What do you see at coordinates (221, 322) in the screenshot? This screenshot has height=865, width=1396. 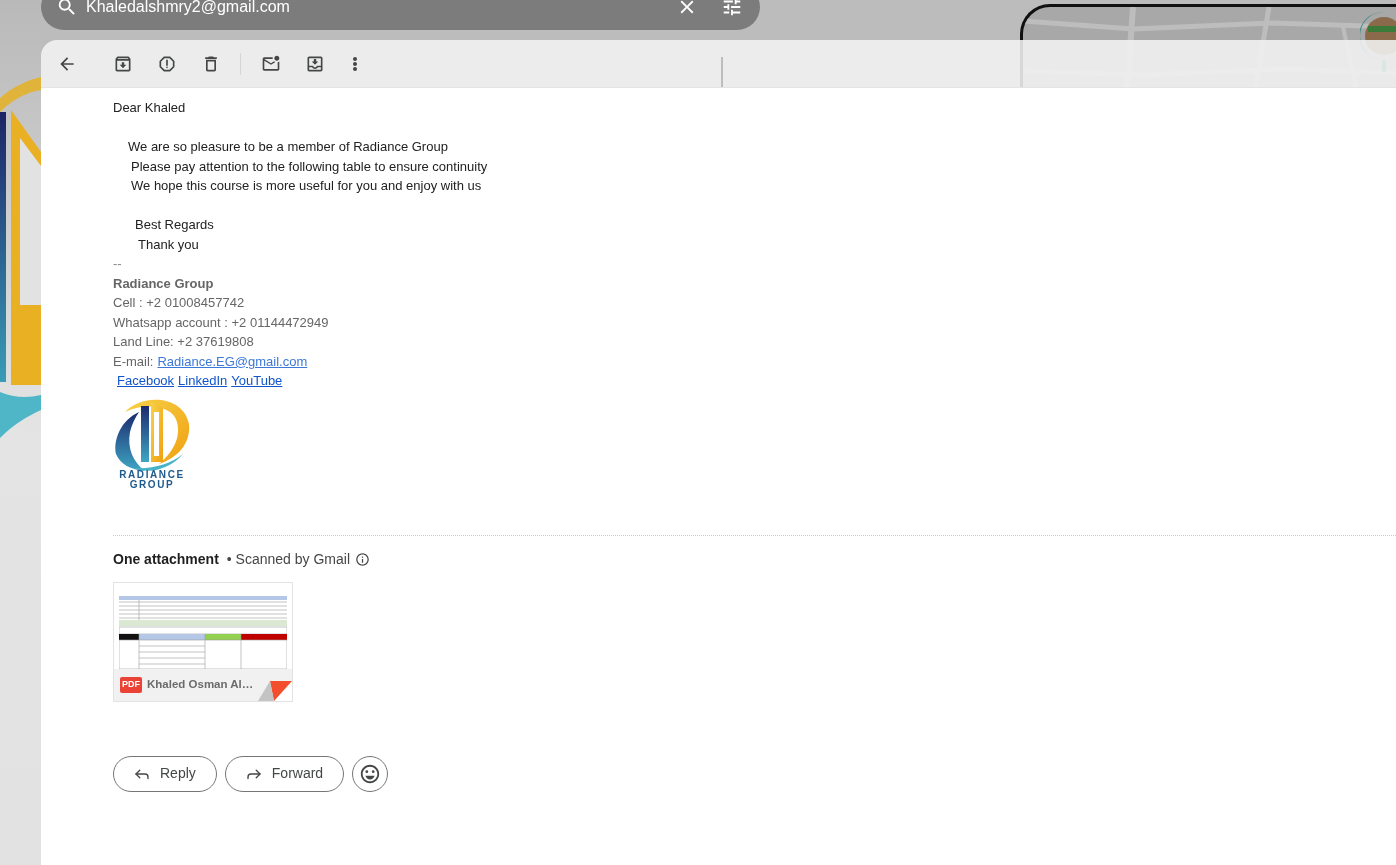 I see `contact-text: Whatsapp account : +2 01144472949` at bounding box center [221, 322].